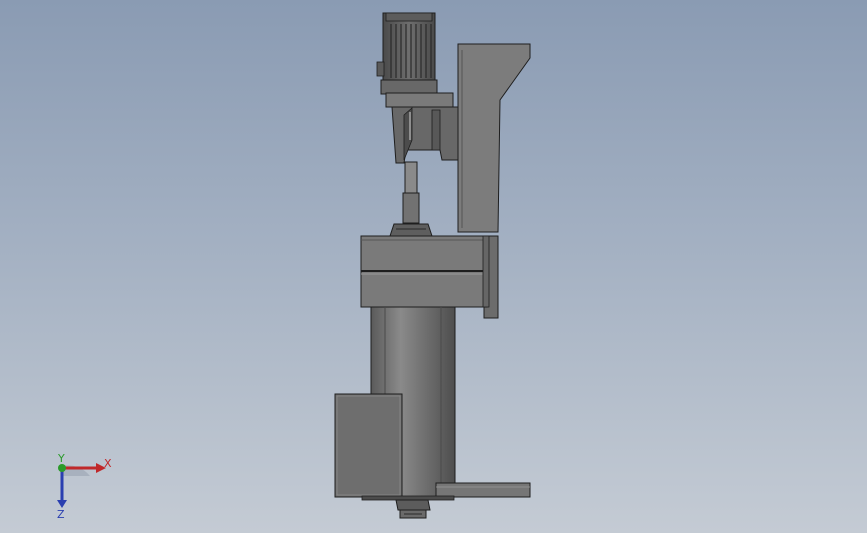  What do you see at coordinates (408, 507) in the screenshot?
I see `impeller` at bounding box center [408, 507].